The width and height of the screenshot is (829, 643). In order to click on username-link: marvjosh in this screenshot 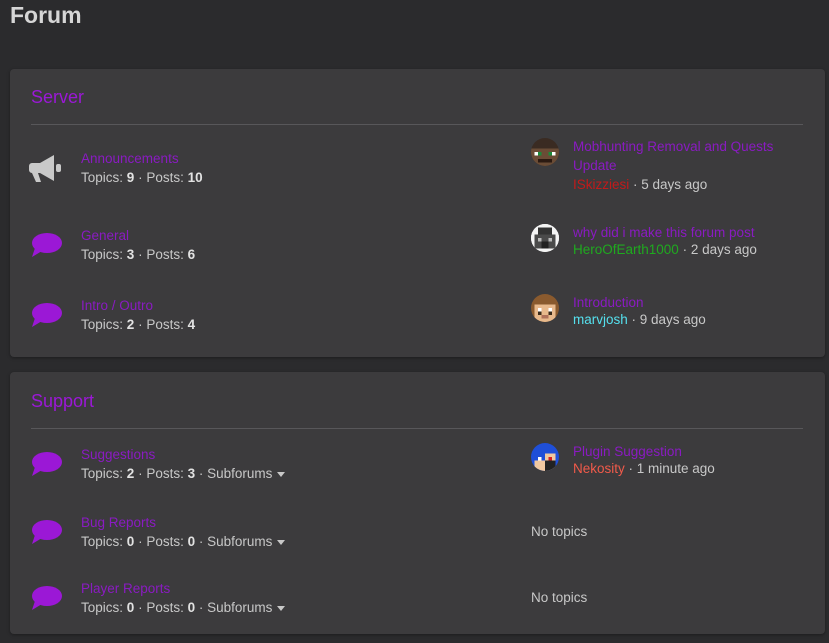, I will do `click(600, 319)`.